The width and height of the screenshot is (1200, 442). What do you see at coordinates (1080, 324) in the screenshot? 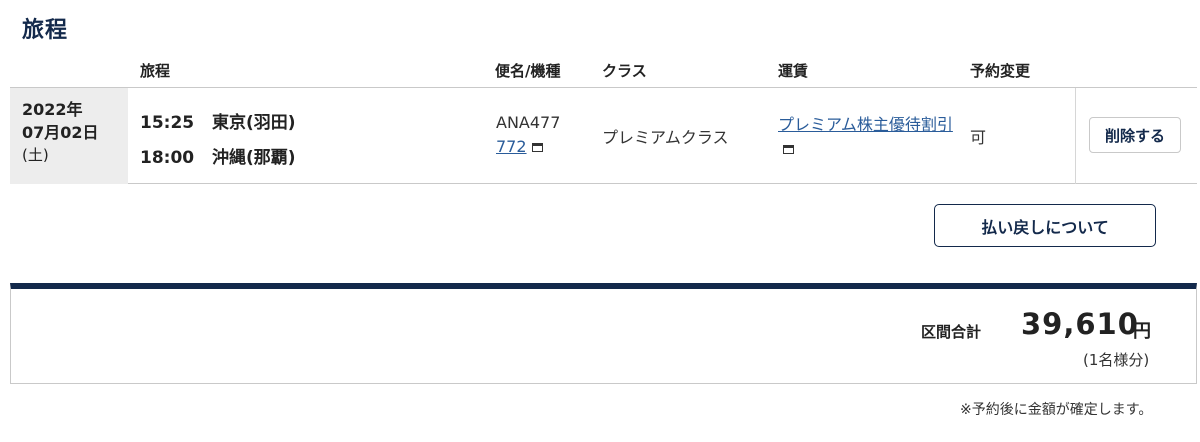
I see `total-amount: 39,610` at bounding box center [1080, 324].